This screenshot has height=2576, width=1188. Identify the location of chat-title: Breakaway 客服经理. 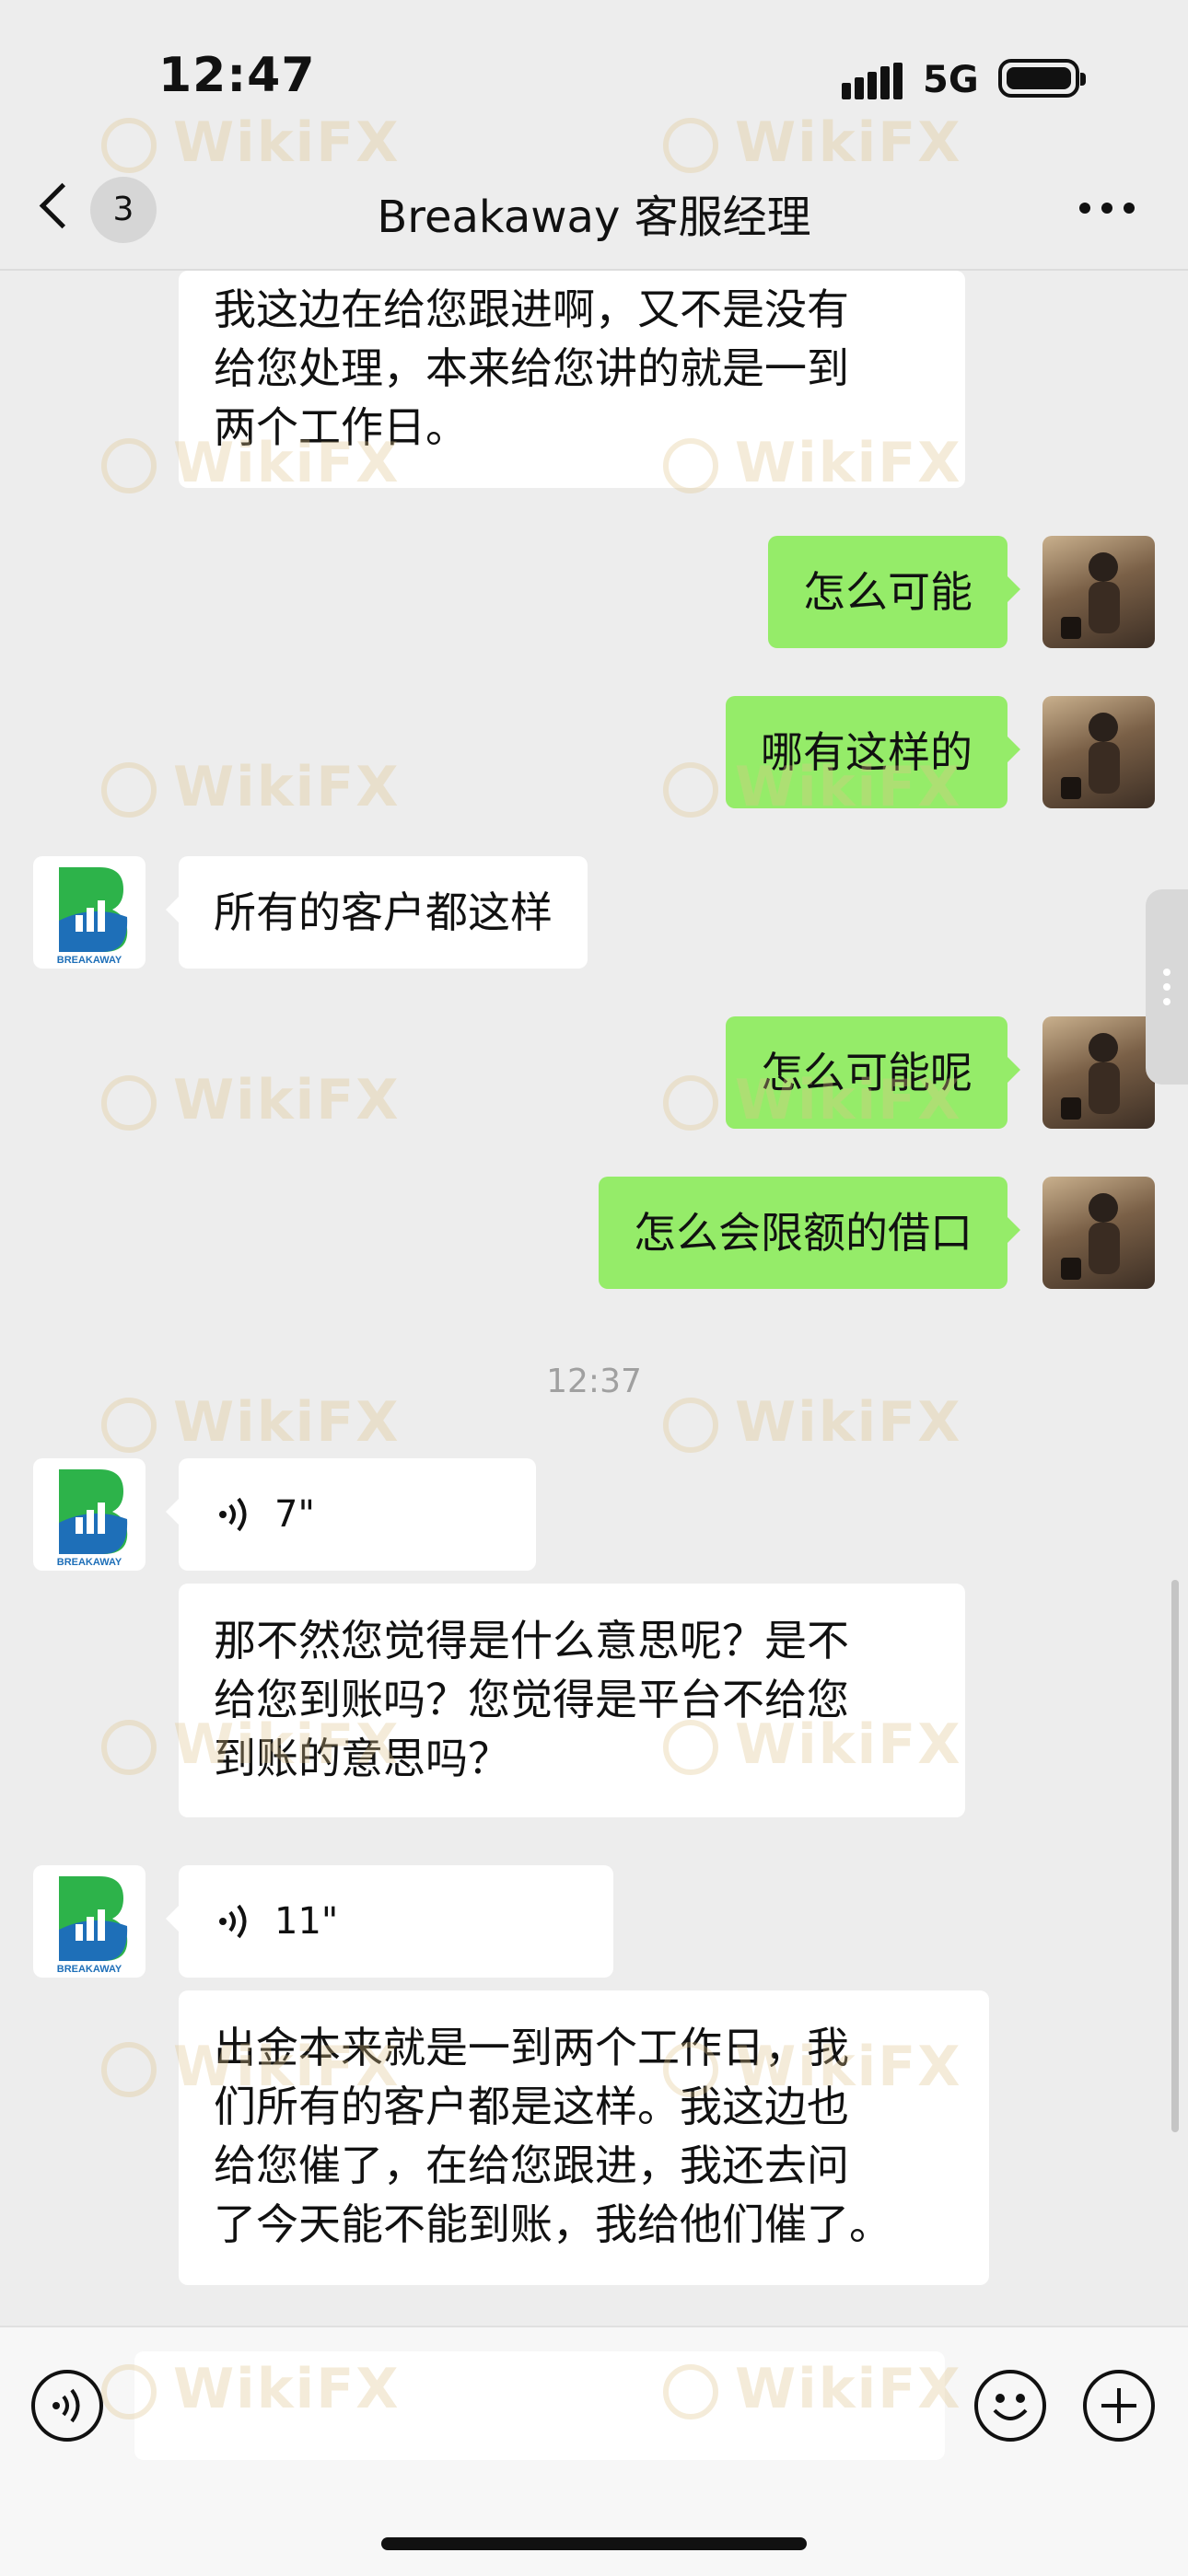
(594, 217).